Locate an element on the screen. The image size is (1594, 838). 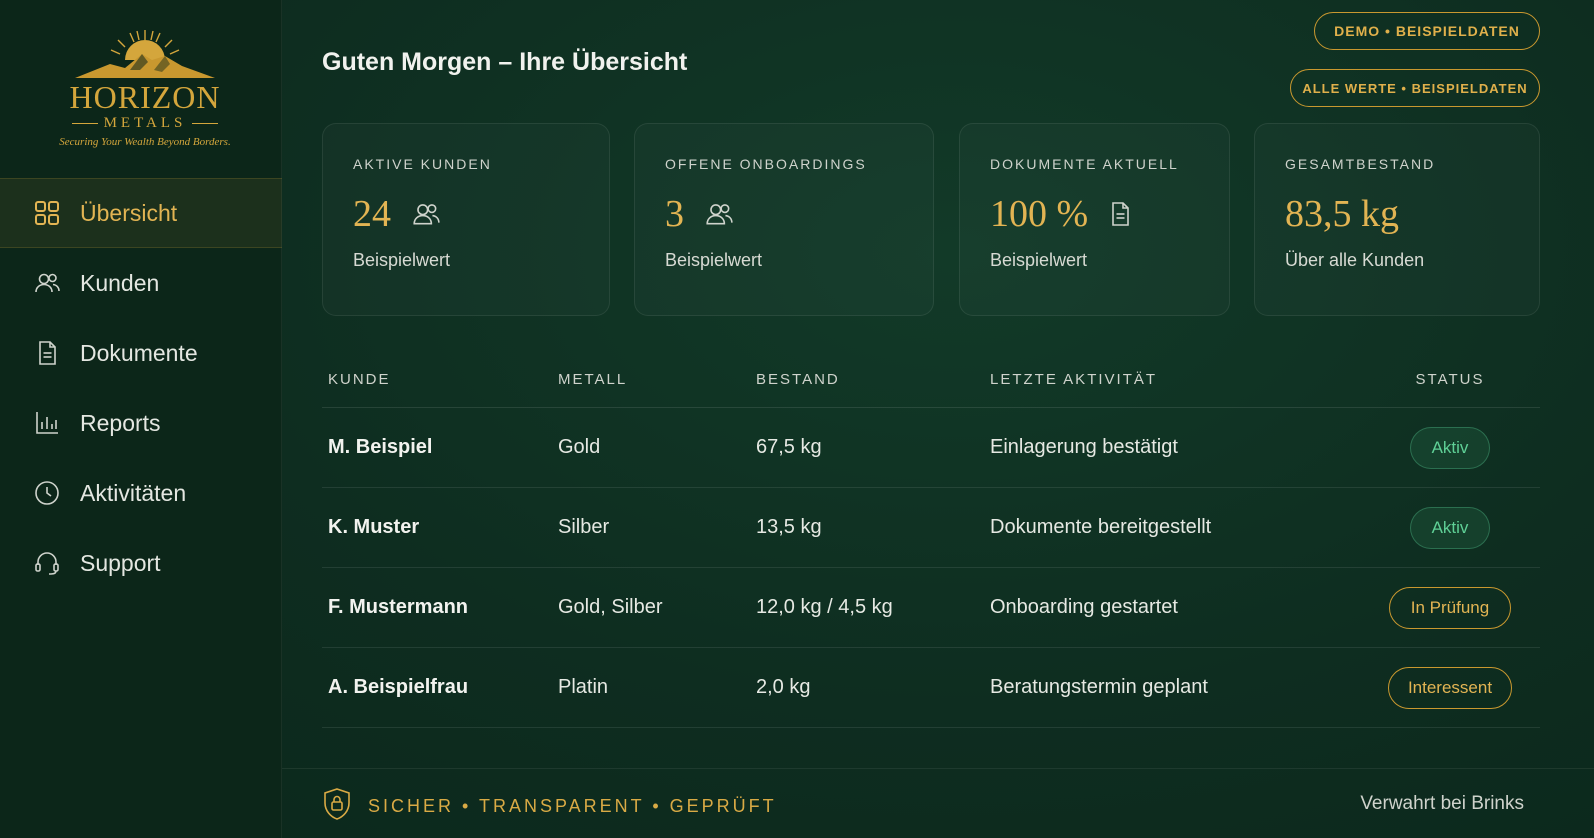
cell-metall: Platin is located at coordinates (583, 687).